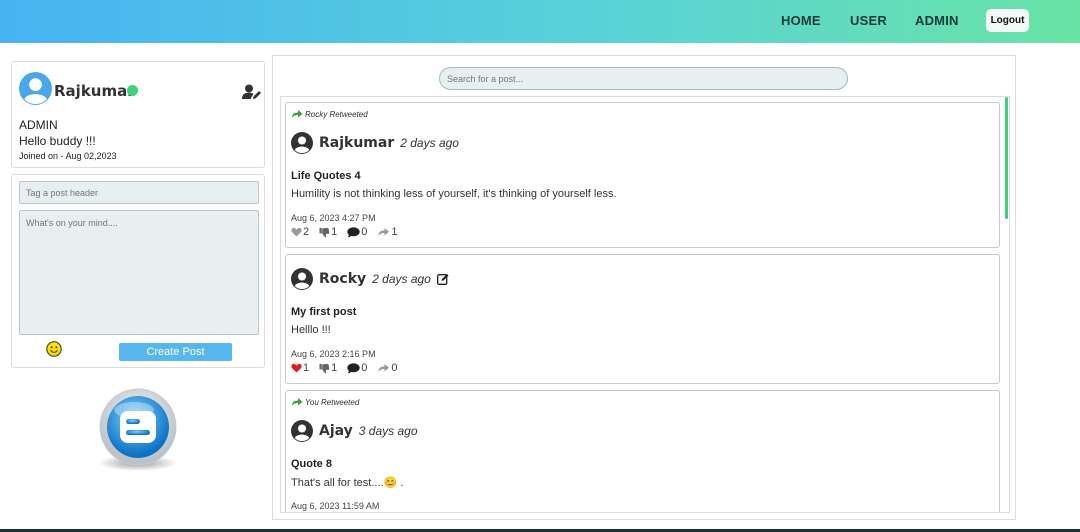 This screenshot has width=1080, height=532. I want to click on post-author-name: Rajkumar, so click(356, 143).